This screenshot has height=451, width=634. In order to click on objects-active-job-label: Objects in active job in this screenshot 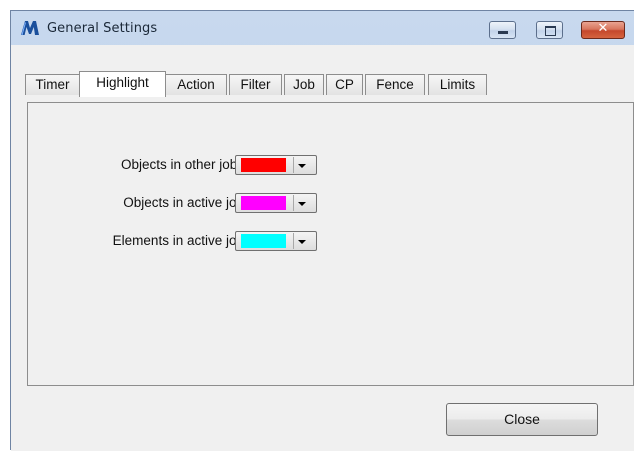, I will do `click(183, 202)`.